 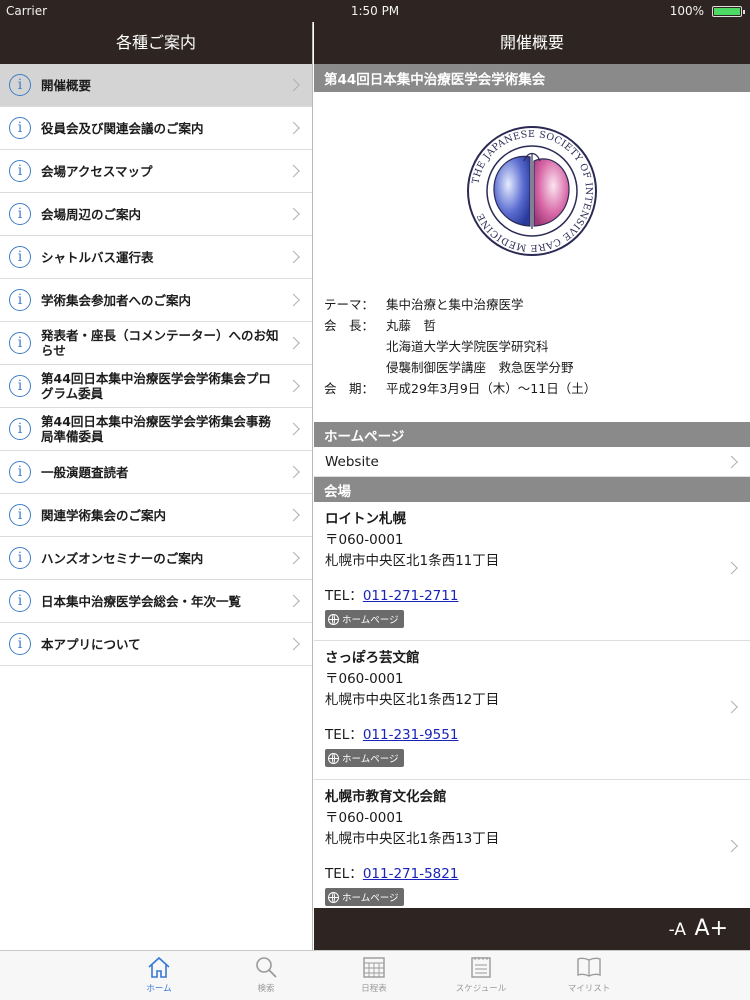 I want to click on menu-item-annual-list: i 日本集中治療医学会総会・年次一覧, so click(x=156, y=601).